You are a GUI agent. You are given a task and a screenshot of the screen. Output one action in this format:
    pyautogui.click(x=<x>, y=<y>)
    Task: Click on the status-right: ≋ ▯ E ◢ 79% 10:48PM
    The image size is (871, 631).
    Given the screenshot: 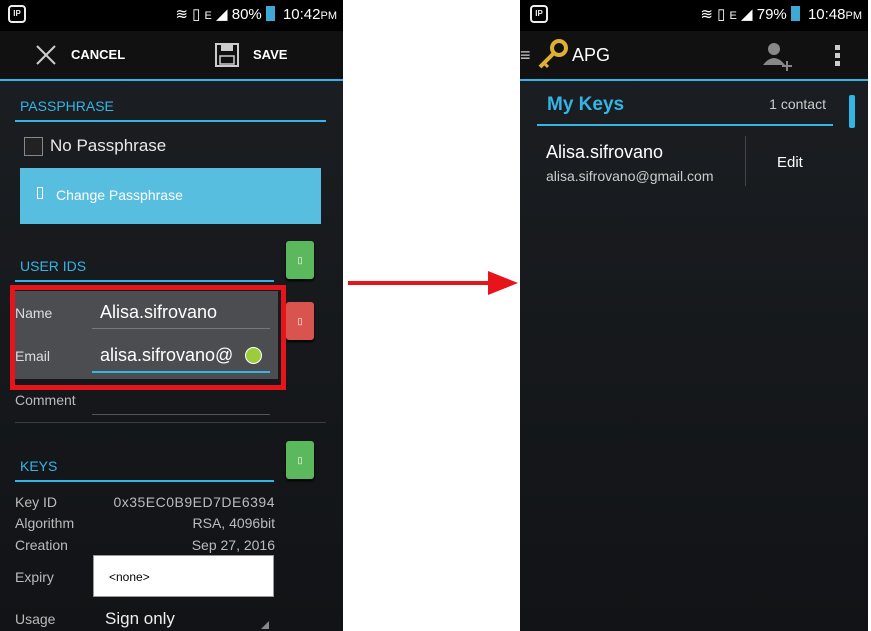 What is the action you would take?
    pyautogui.click(x=781, y=14)
    